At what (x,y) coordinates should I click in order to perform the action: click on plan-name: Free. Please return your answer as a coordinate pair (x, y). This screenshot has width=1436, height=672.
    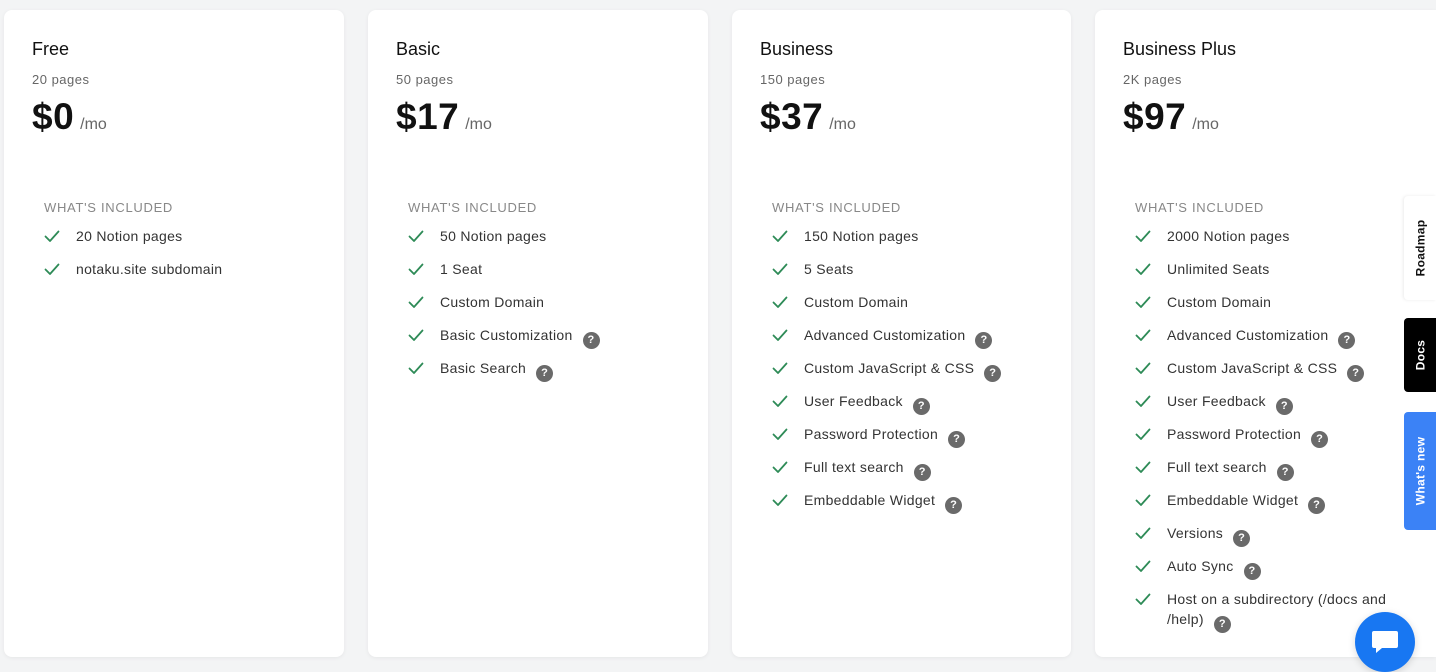
    Looking at the image, I should click on (51, 49).